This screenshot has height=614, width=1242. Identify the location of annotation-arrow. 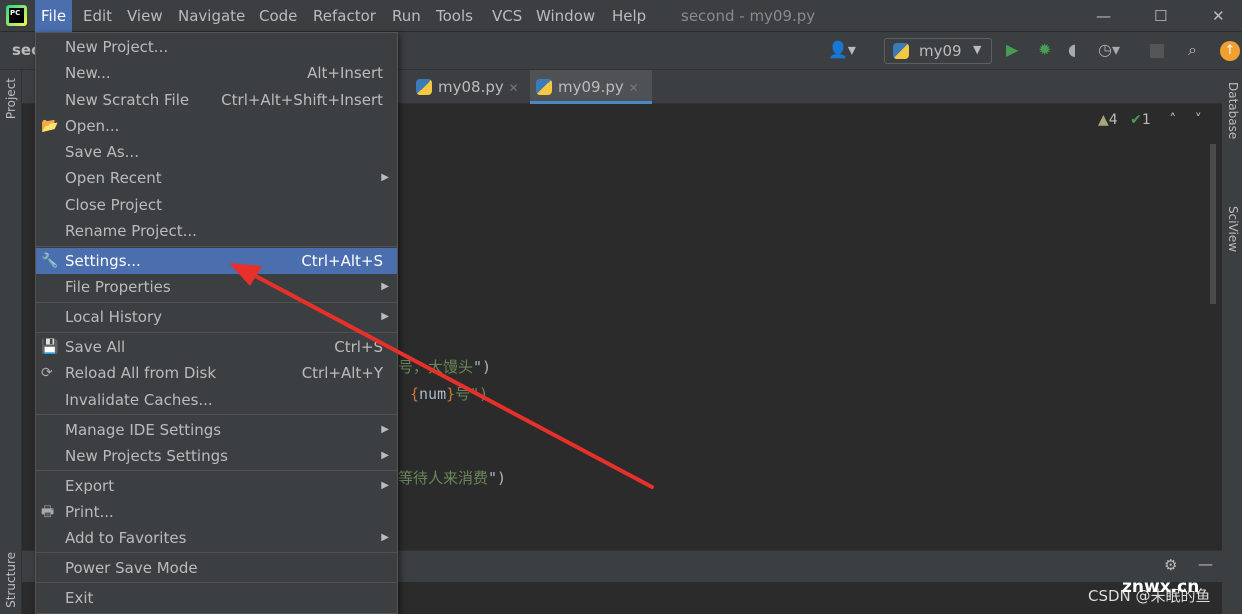
(441, 376).